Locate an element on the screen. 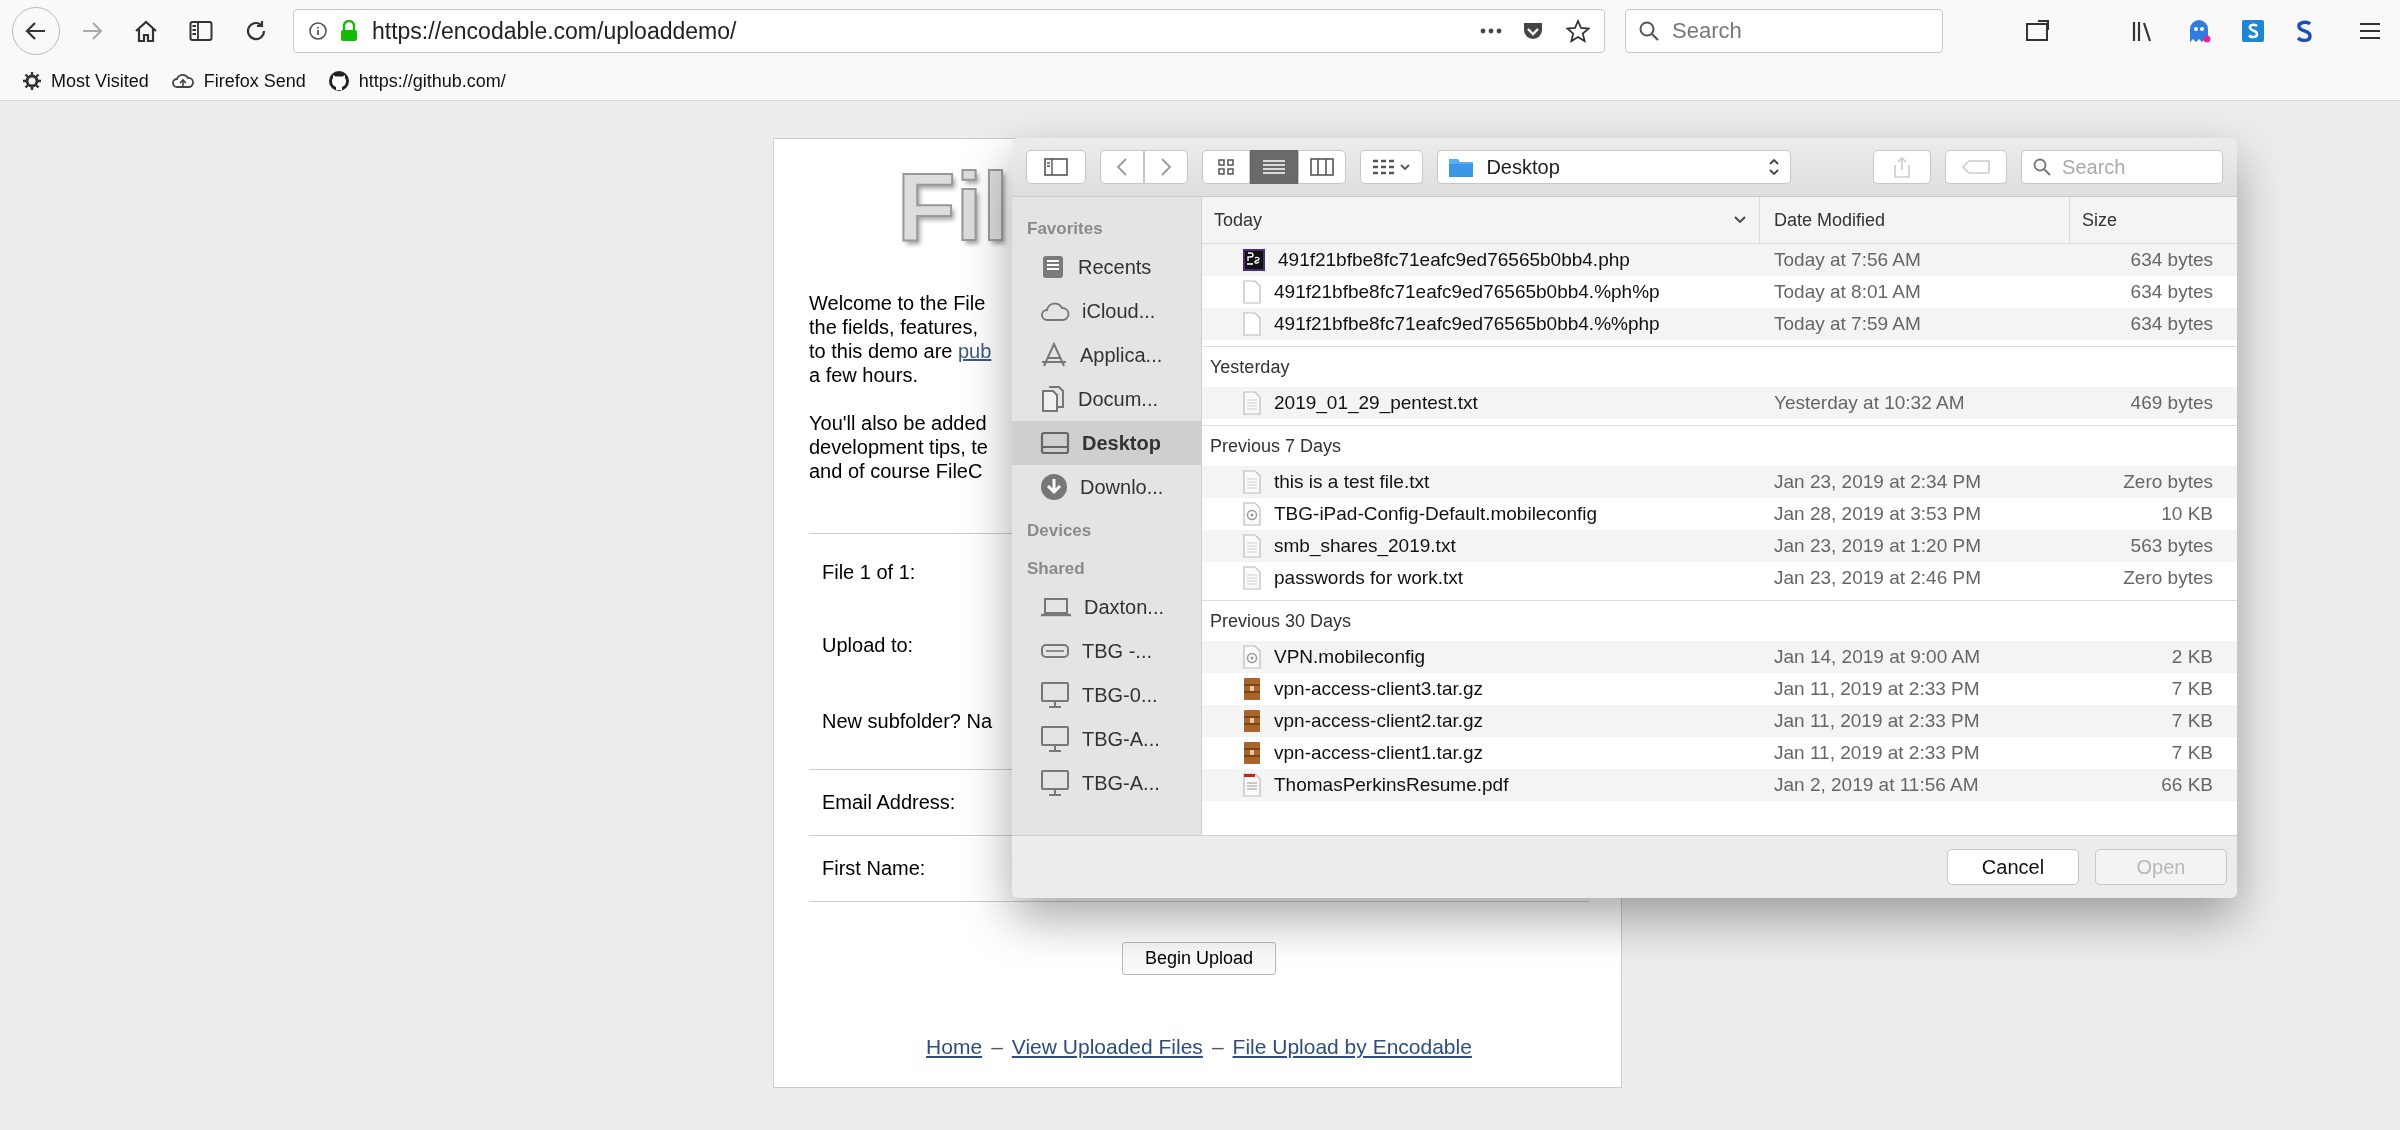 This screenshot has height=1130, width=2400. cat-logo-icon is located at coordinates (338, 81).